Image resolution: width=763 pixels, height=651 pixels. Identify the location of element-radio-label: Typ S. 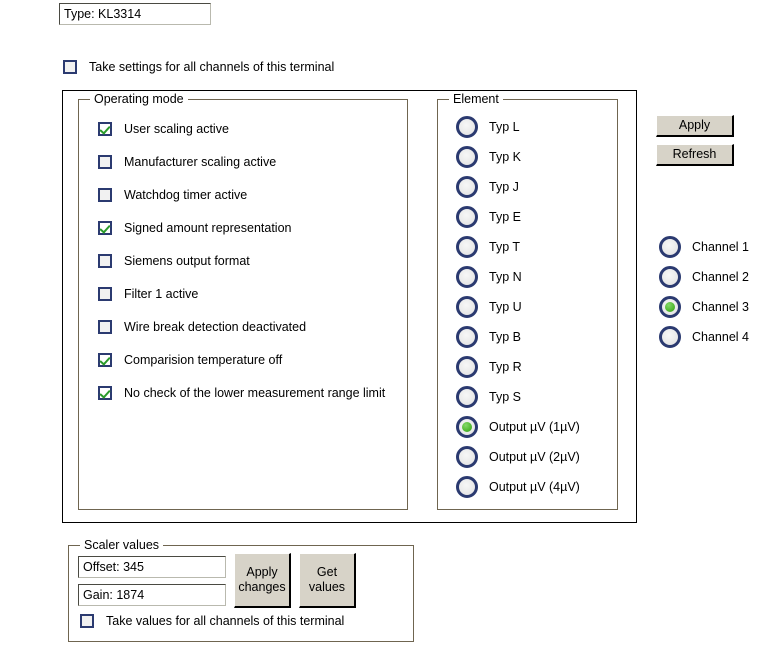
(505, 397).